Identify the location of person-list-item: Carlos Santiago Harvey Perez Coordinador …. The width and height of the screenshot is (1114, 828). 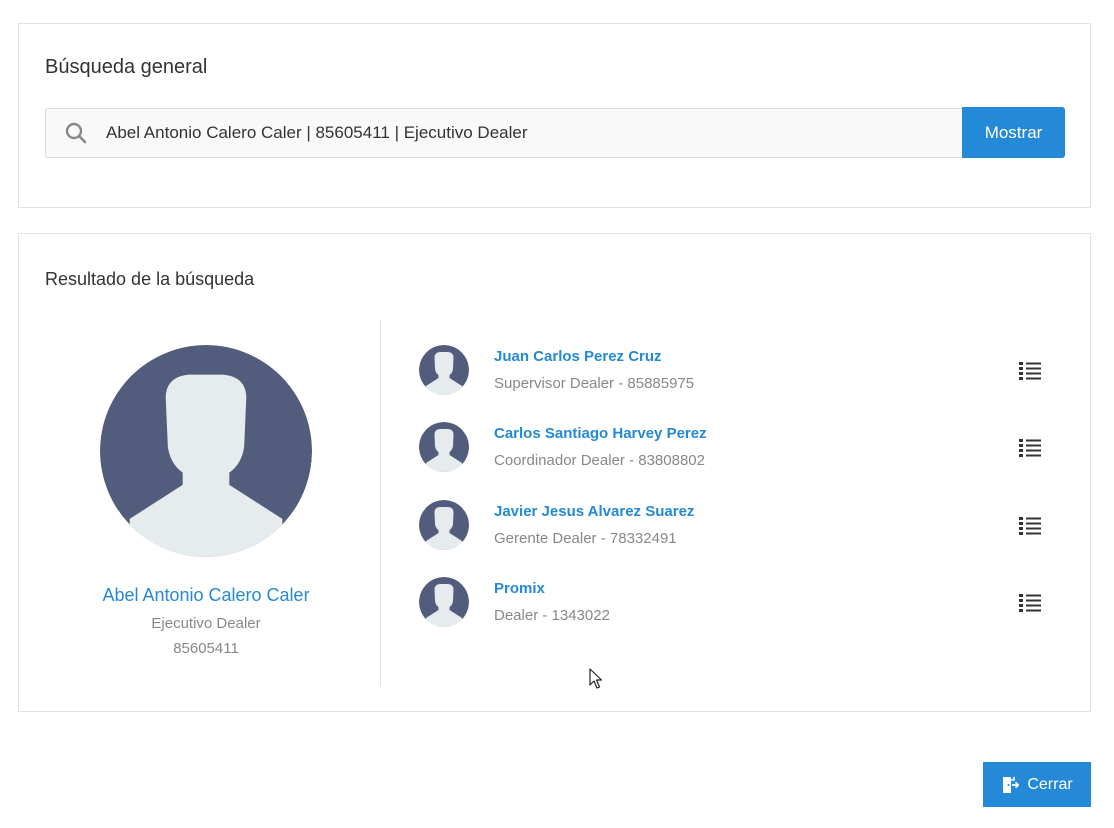
(739, 452).